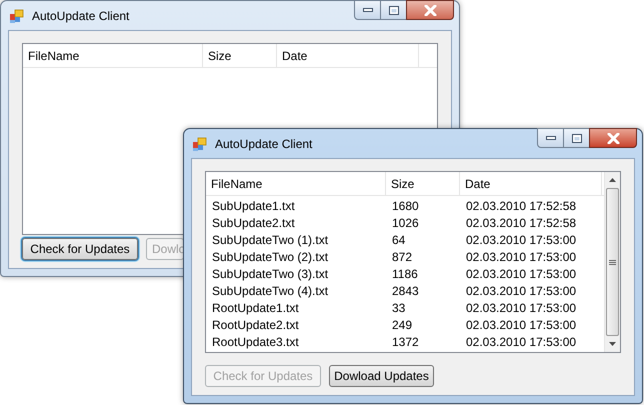 The width and height of the screenshot is (644, 405). Describe the element at coordinates (253, 223) in the screenshot. I see `table-cell-text: SubUpdate2.txt` at that location.